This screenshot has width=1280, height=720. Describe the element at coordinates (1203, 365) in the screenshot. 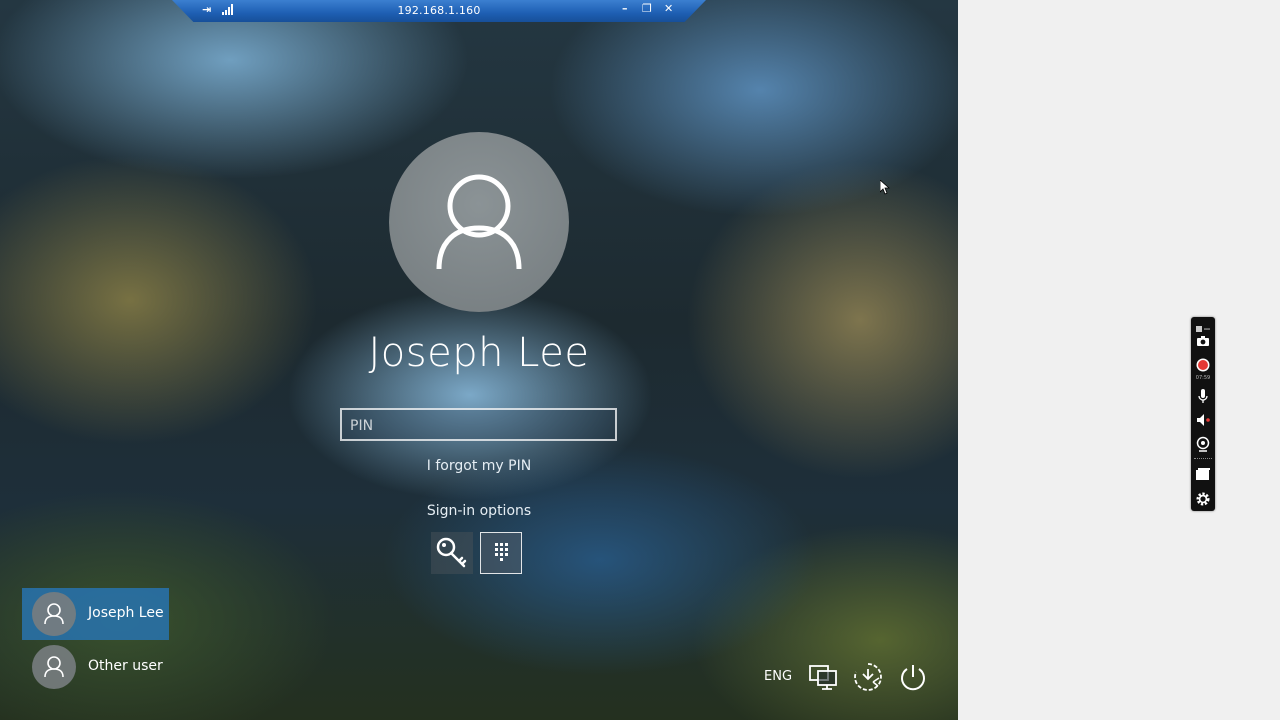

I see `record-icon` at that location.